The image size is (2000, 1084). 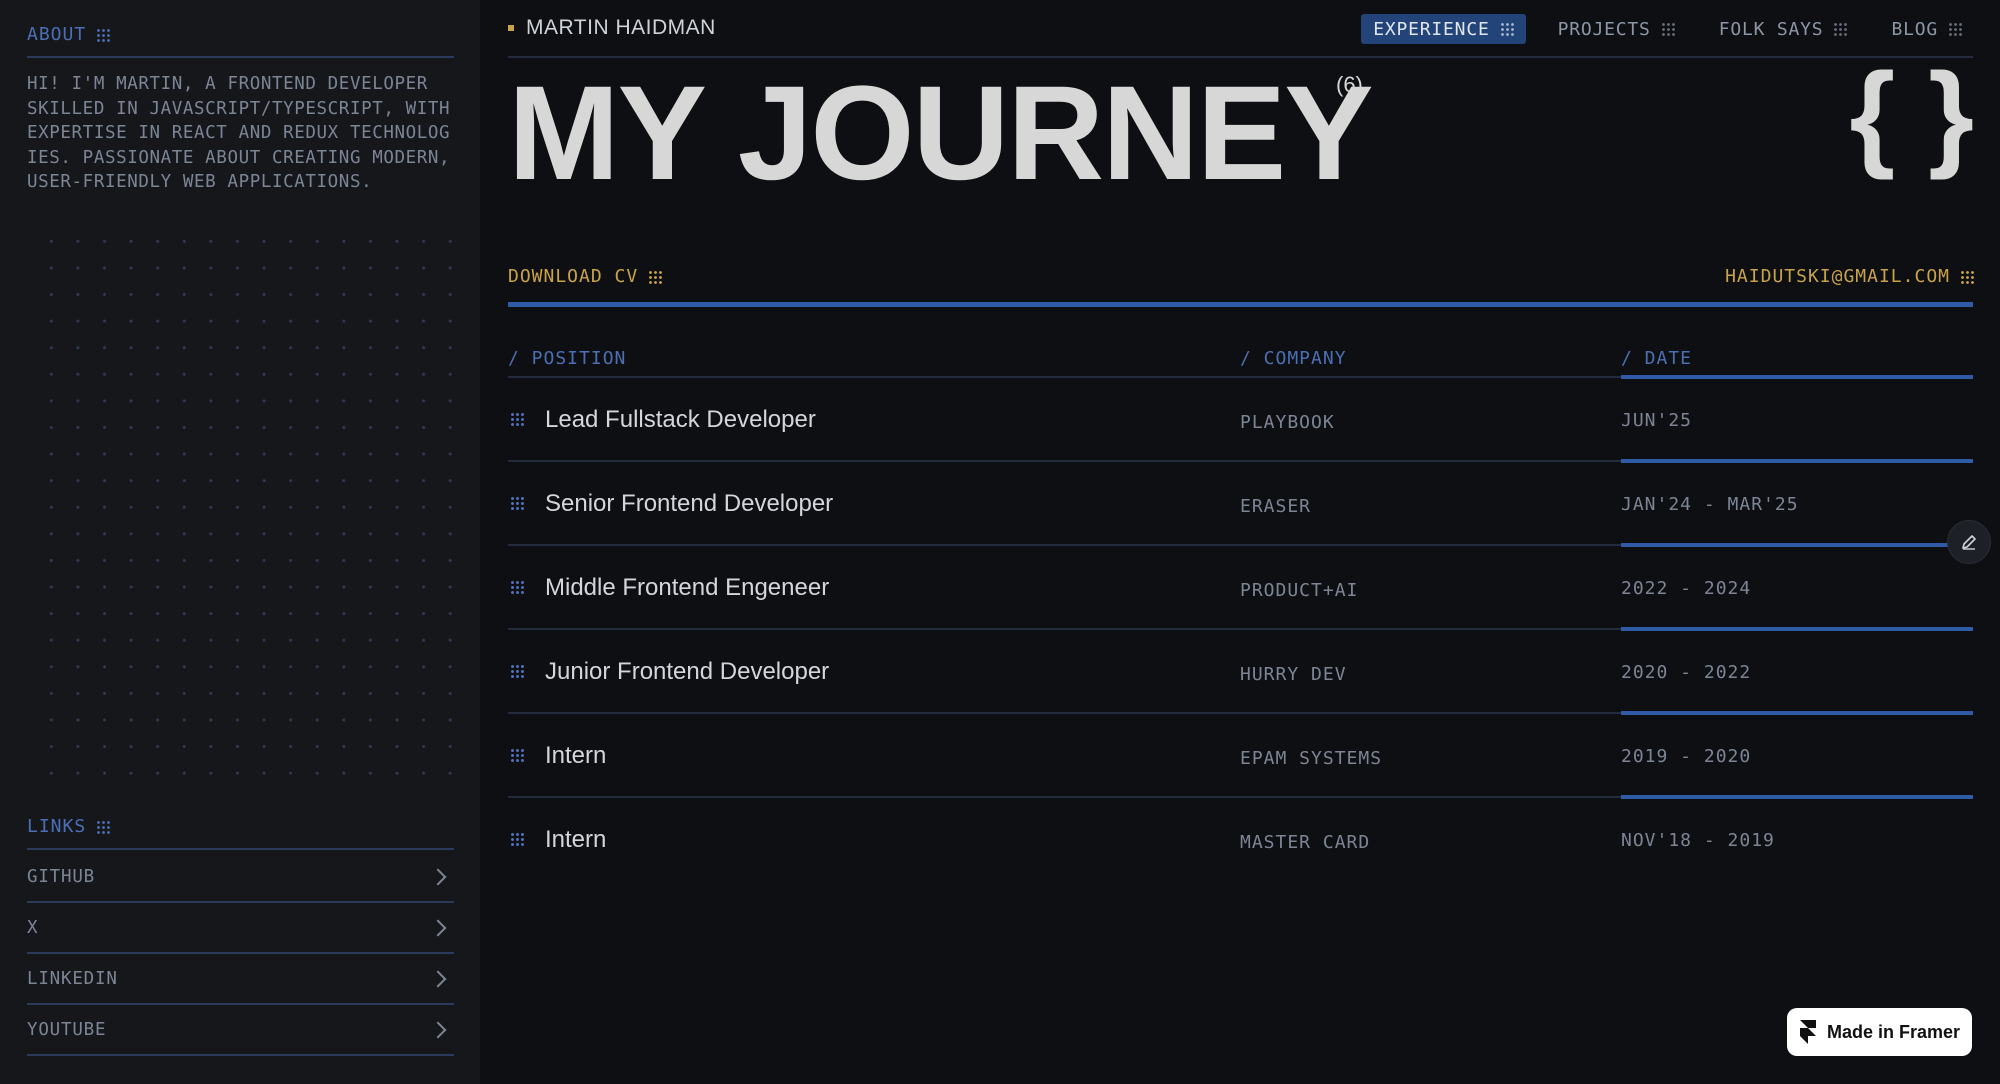 I want to click on company-cell: ERASER, so click(x=1276, y=506).